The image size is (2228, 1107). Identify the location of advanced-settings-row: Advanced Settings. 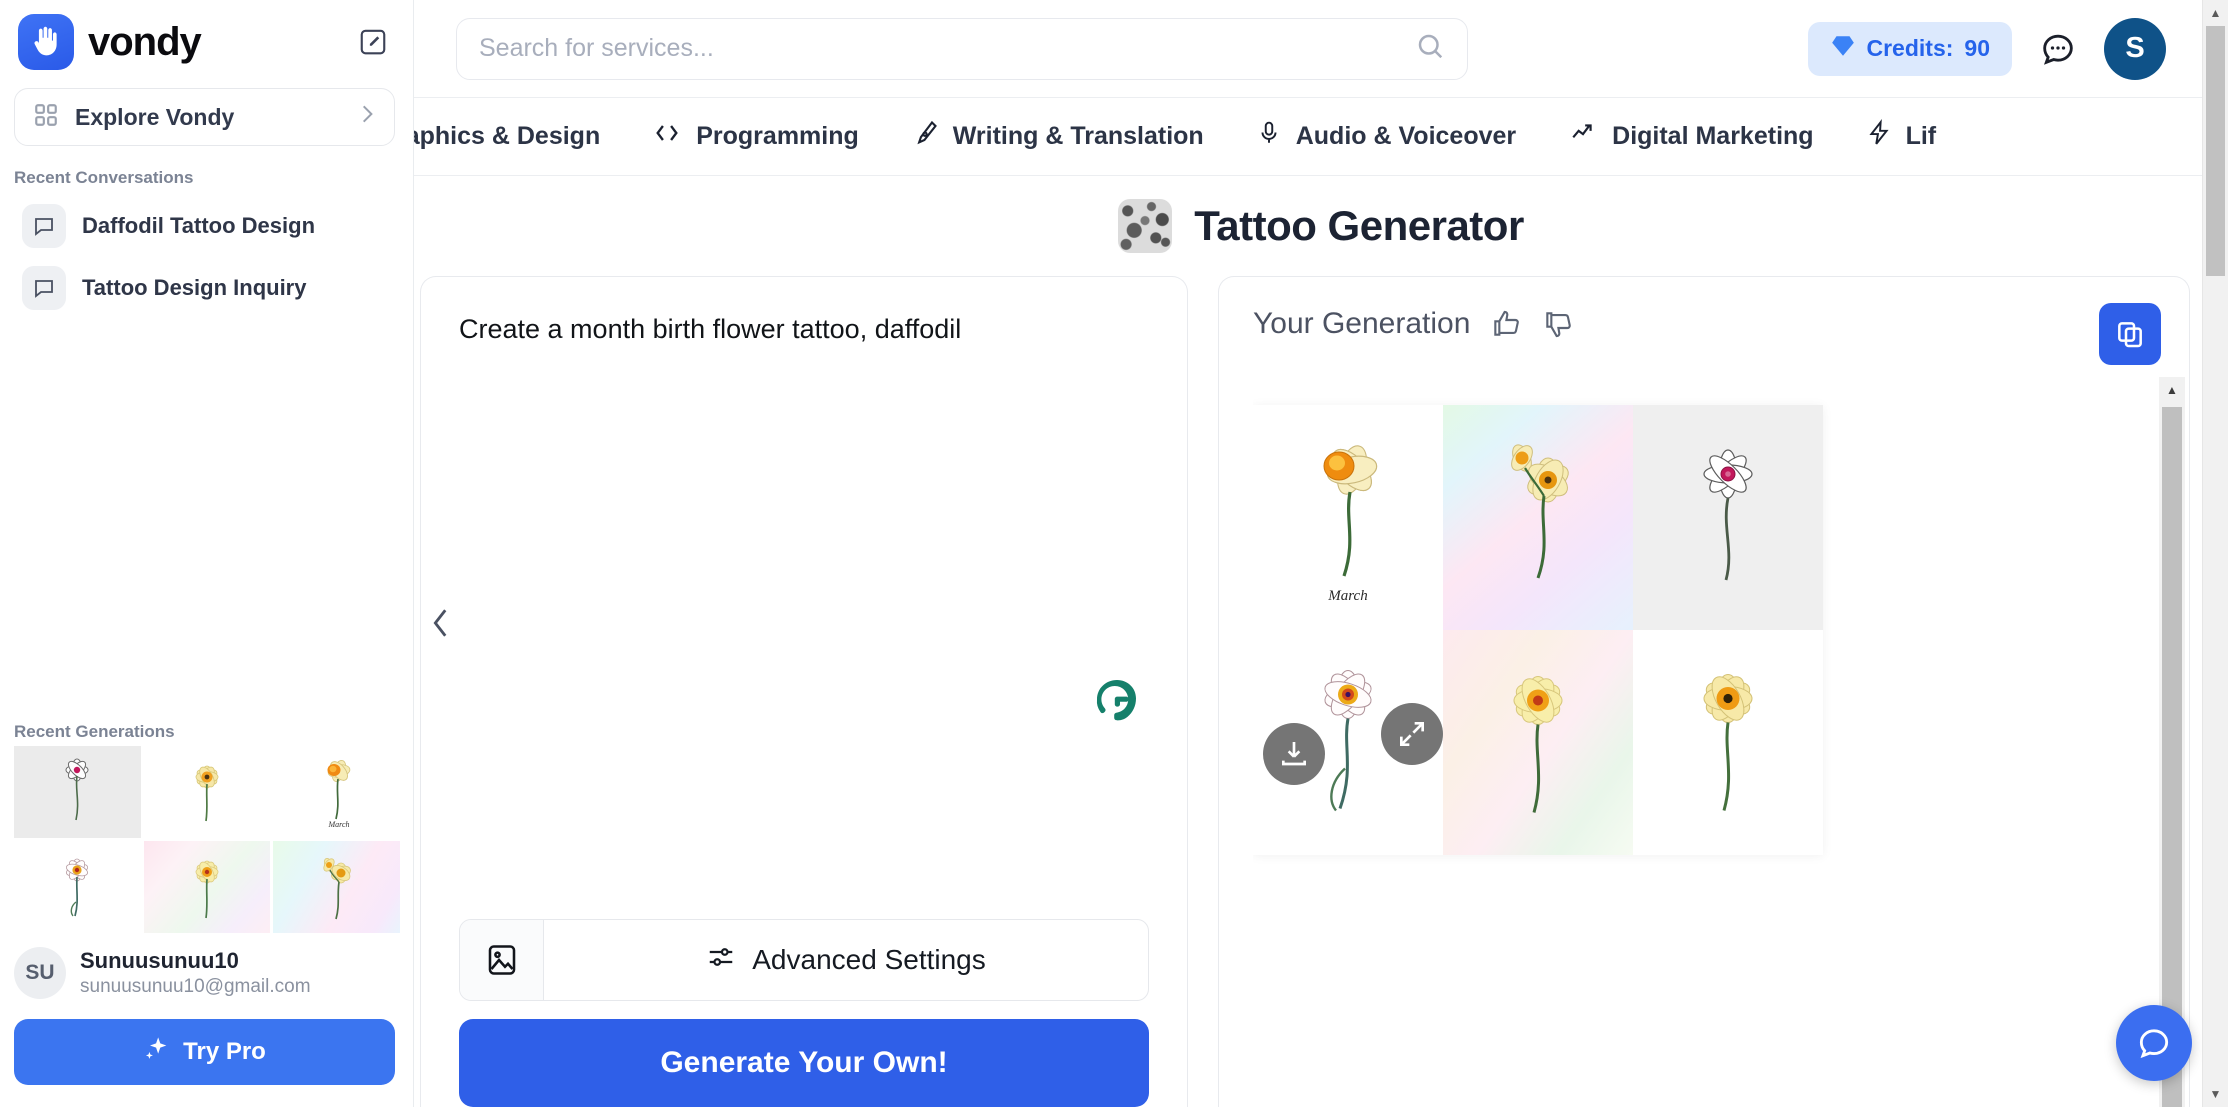
(804, 960).